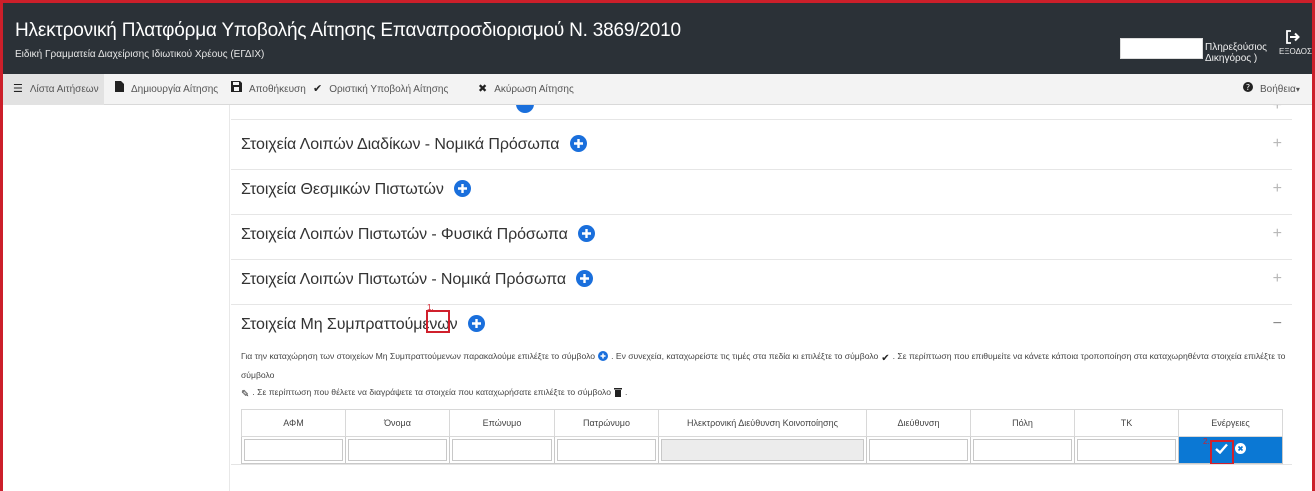 This screenshot has height=491, width=1315. Describe the element at coordinates (119, 89) in the screenshot. I see `file-icon` at that location.